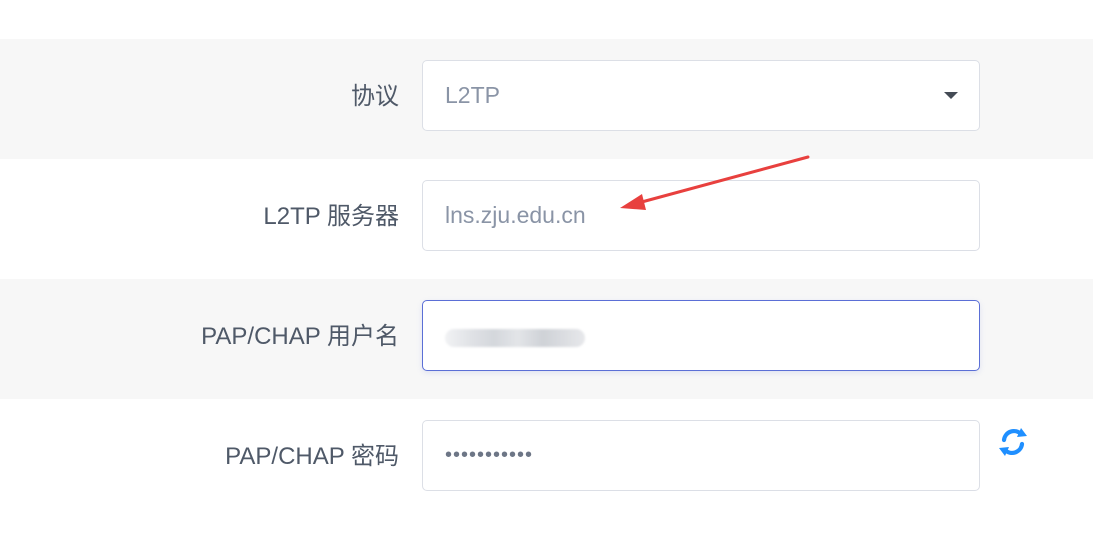  I want to click on l2tp-server-input: lns.zju.edu.cn, so click(701, 215).